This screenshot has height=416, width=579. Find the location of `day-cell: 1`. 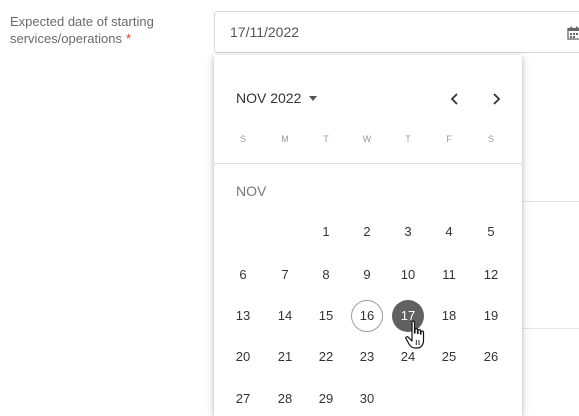

day-cell: 1 is located at coordinates (326, 232).